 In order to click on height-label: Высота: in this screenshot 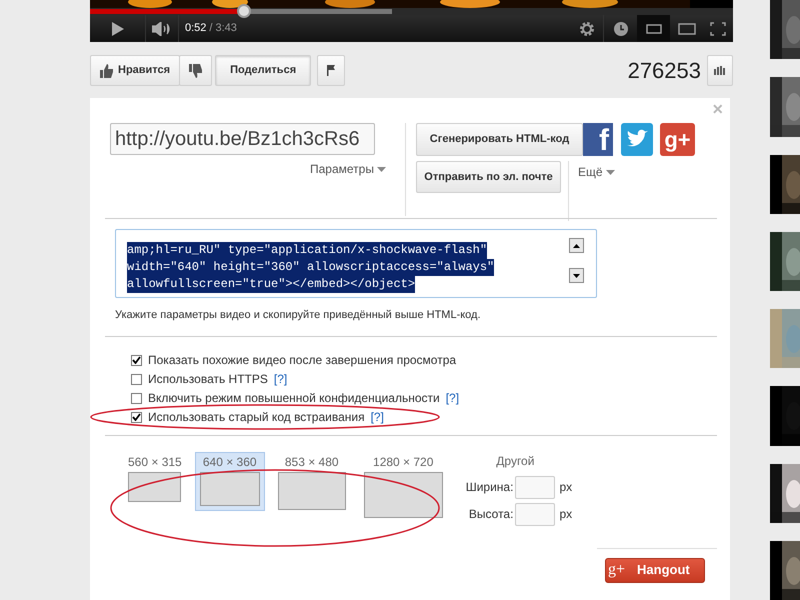, I will do `click(491, 514)`.